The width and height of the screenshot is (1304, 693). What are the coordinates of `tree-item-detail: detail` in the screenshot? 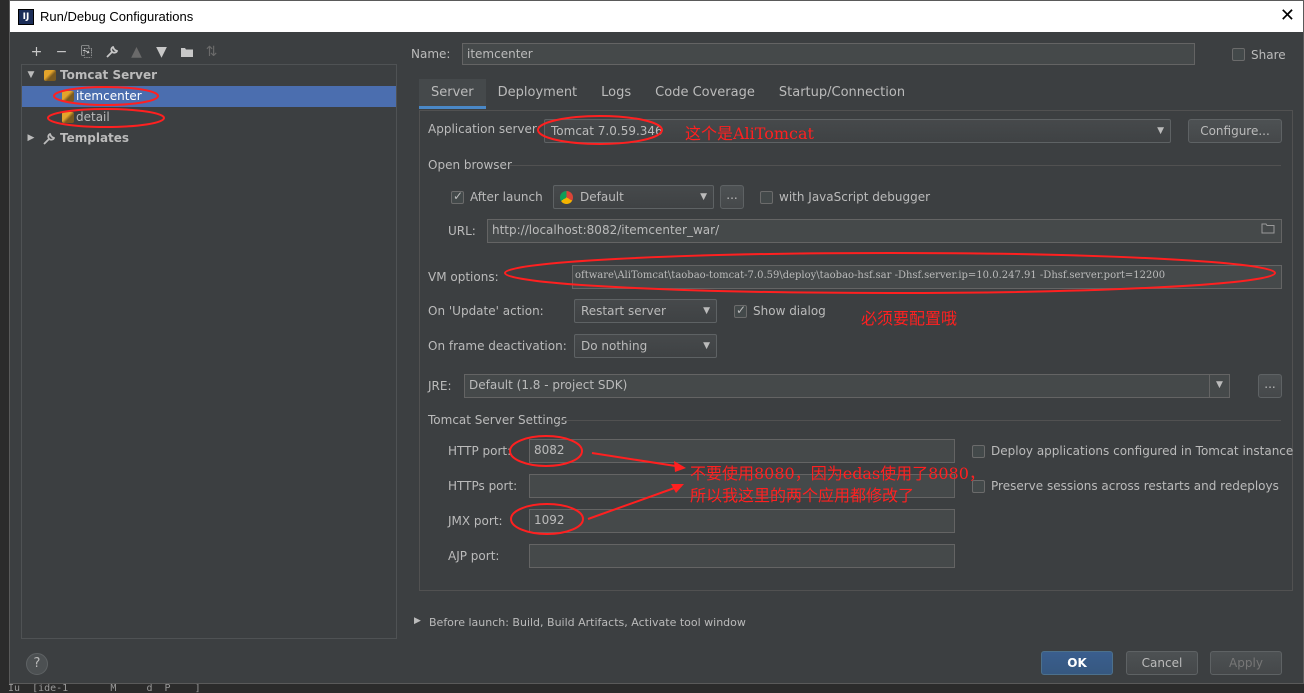 It's located at (209, 117).